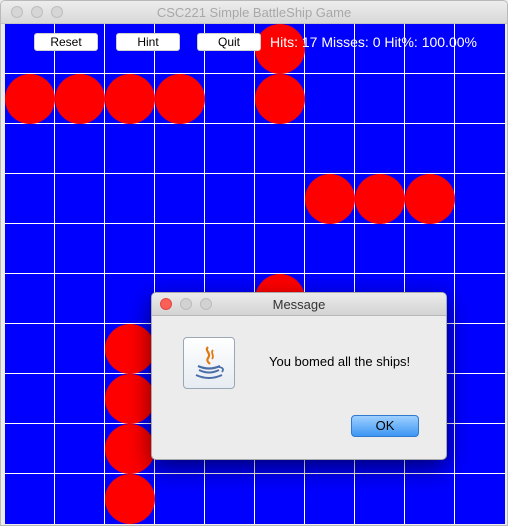  Describe the element at coordinates (148, 42) in the screenshot. I see `hint-button: Hint` at that location.